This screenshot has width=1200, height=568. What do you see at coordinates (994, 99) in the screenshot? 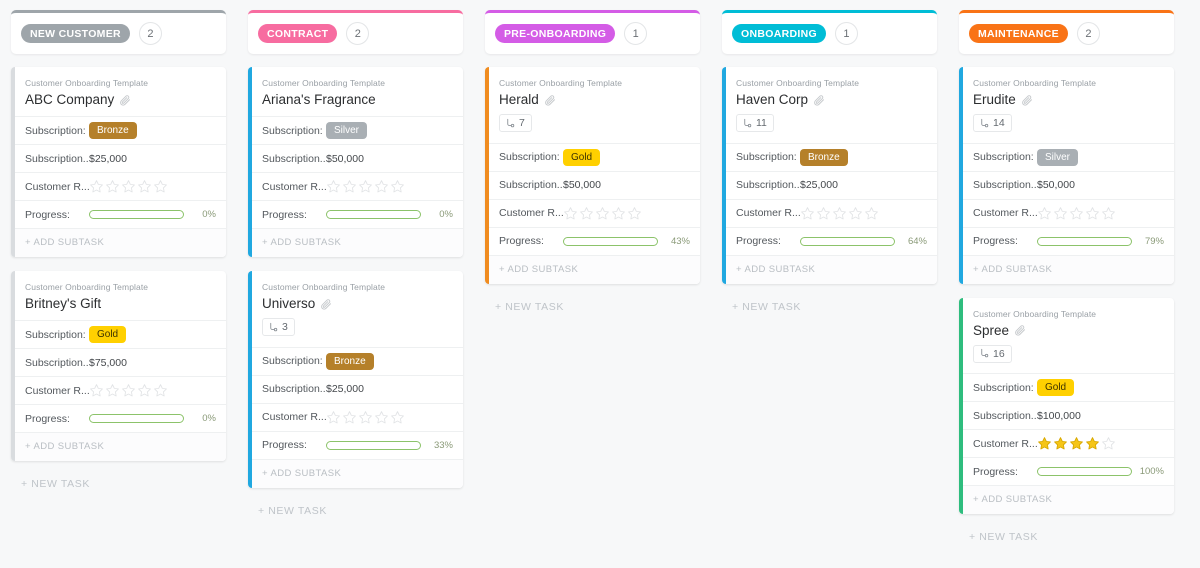
I see `card-title: Erudite` at bounding box center [994, 99].